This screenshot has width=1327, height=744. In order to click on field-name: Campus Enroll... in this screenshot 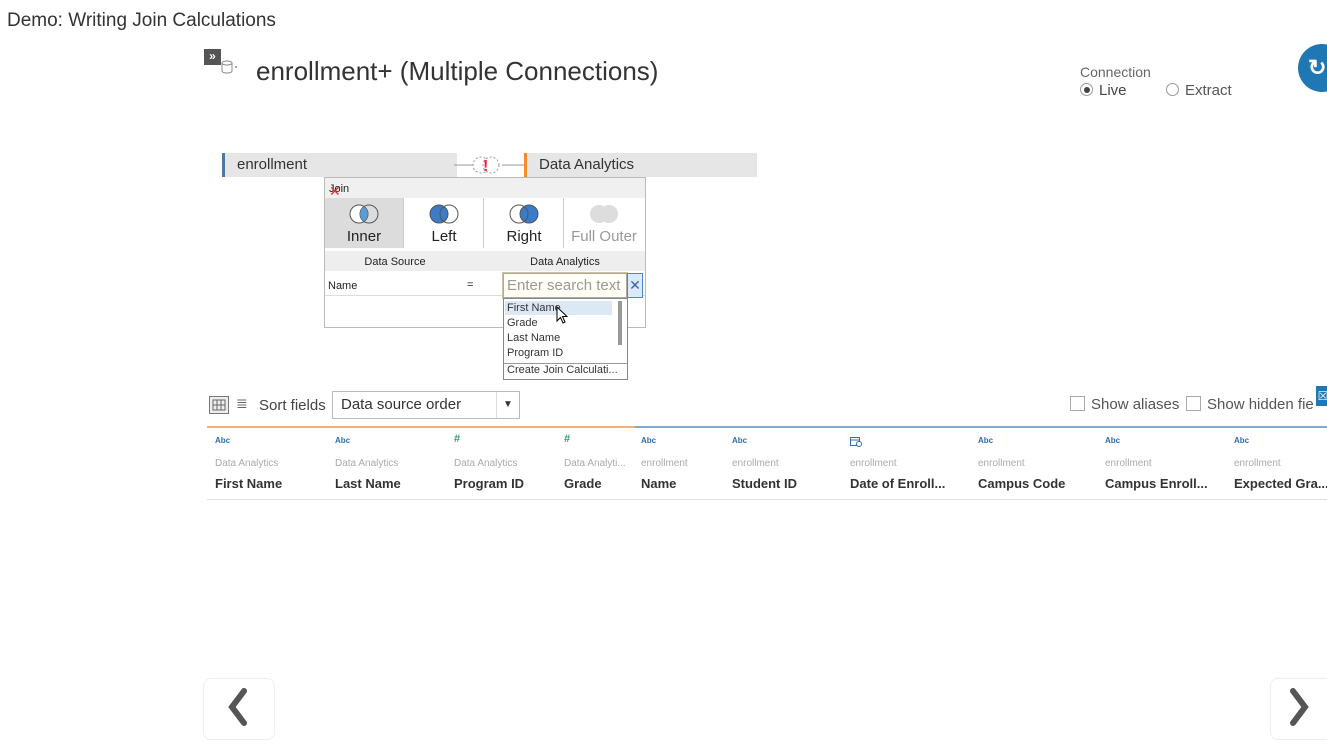, I will do `click(1156, 483)`.